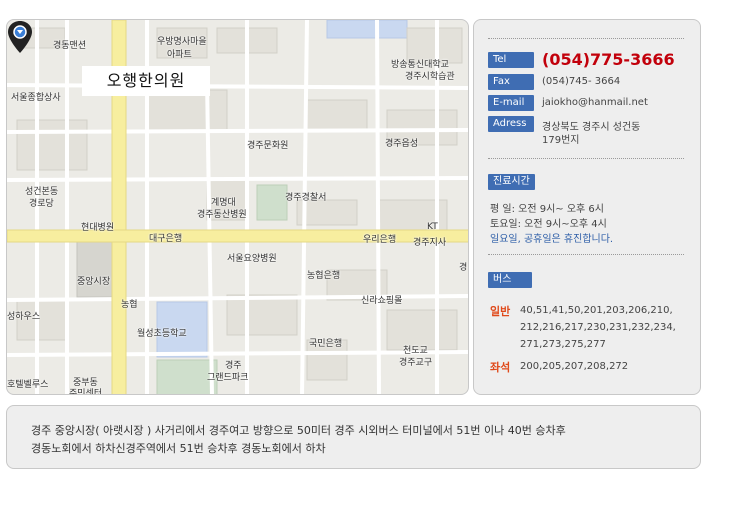  Describe the element at coordinates (20, 37) in the screenshot. I see `map-pin-icon` at that location.